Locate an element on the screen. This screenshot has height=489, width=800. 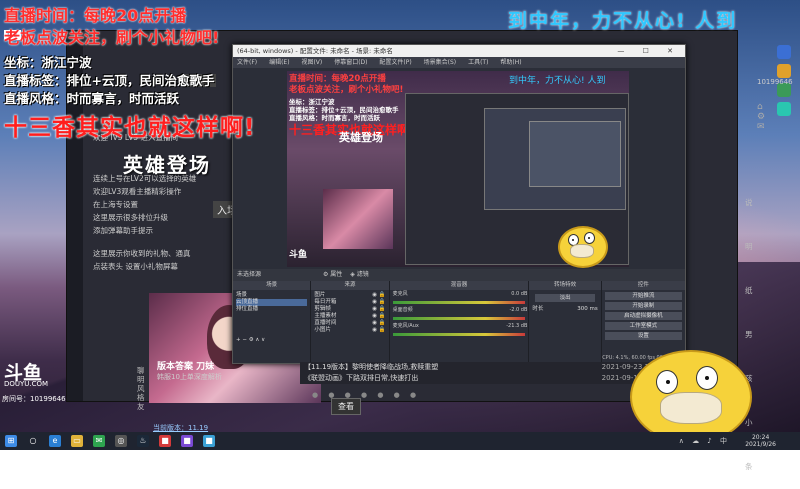
menu-item: 文件(F) is located at coordinates (247, 62).